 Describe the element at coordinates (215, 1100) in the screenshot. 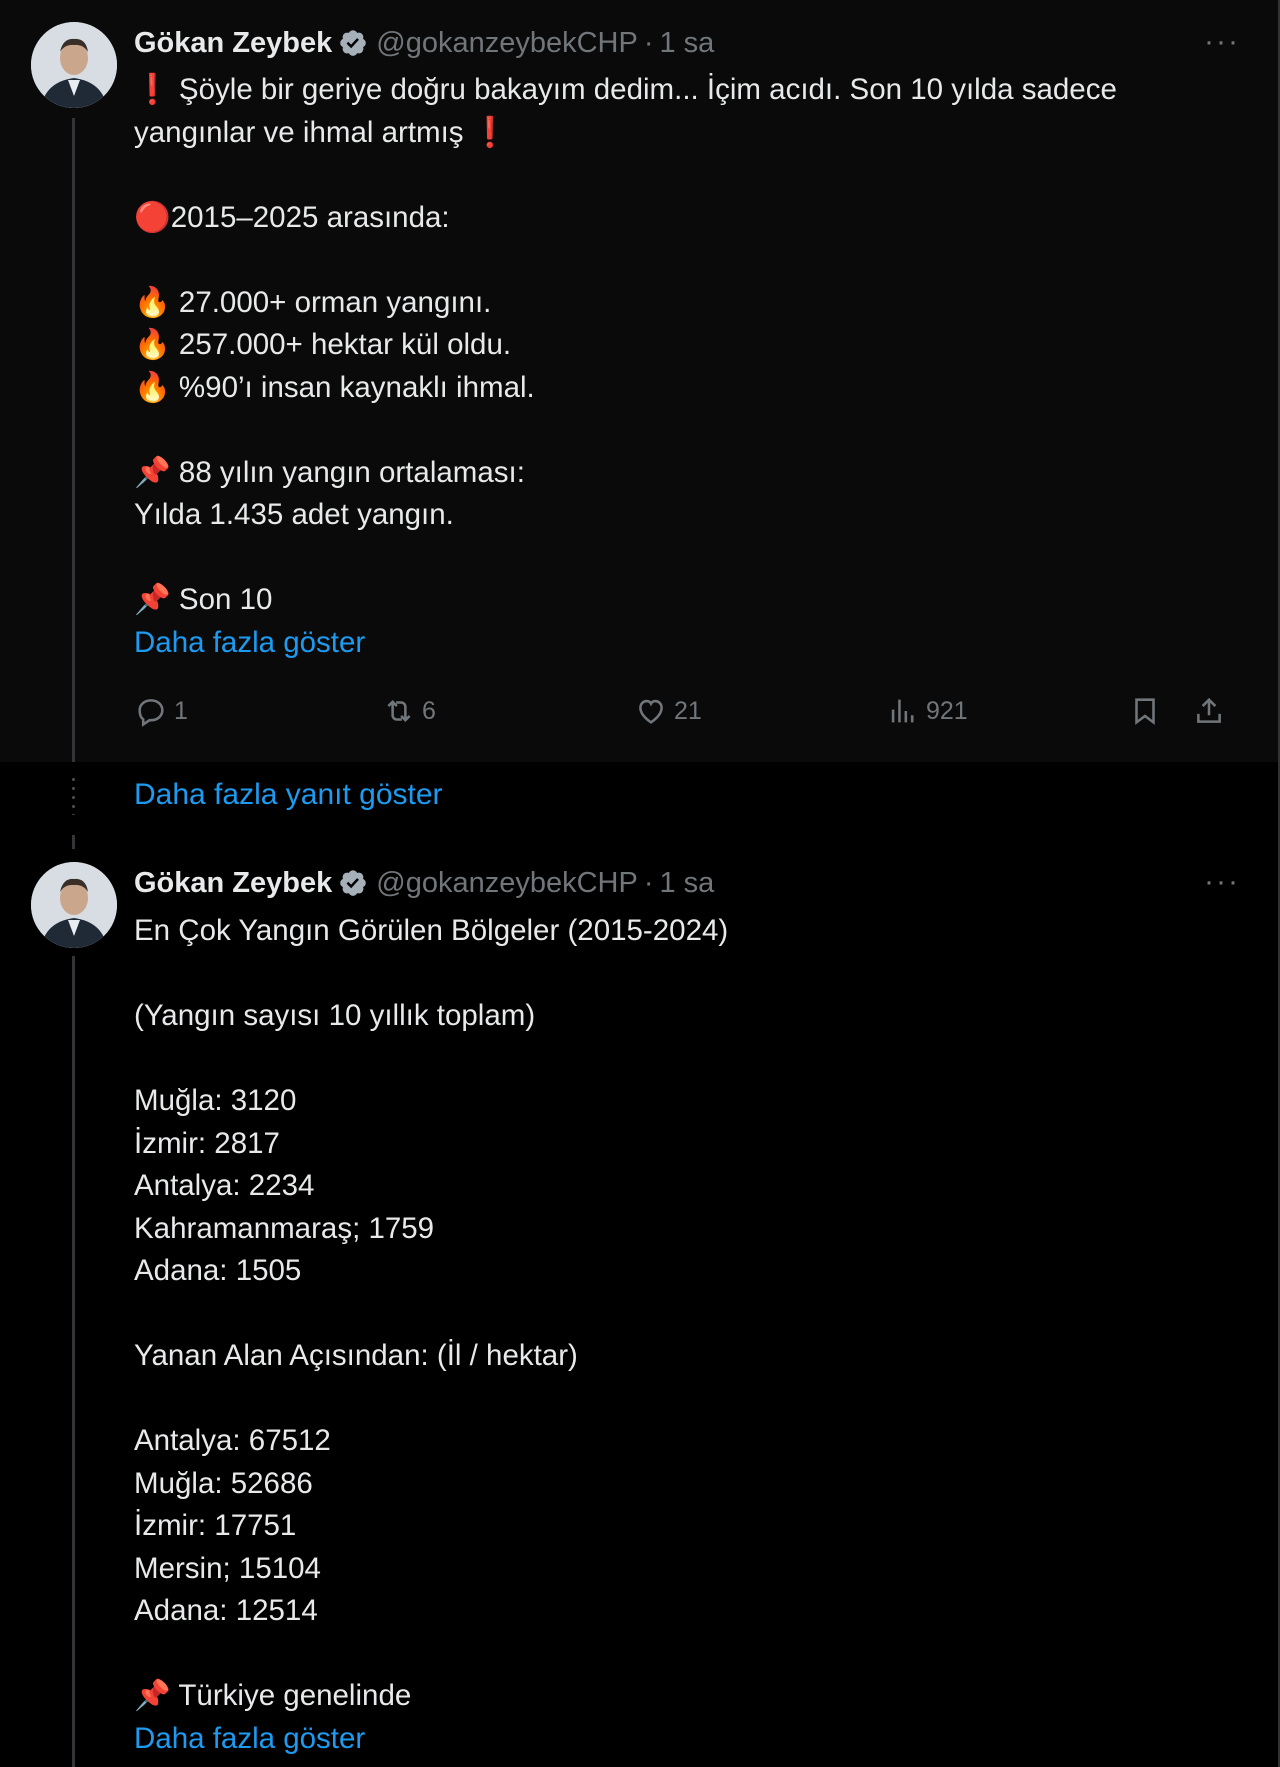

I see `text-line: Muğla: 3120` at that location.